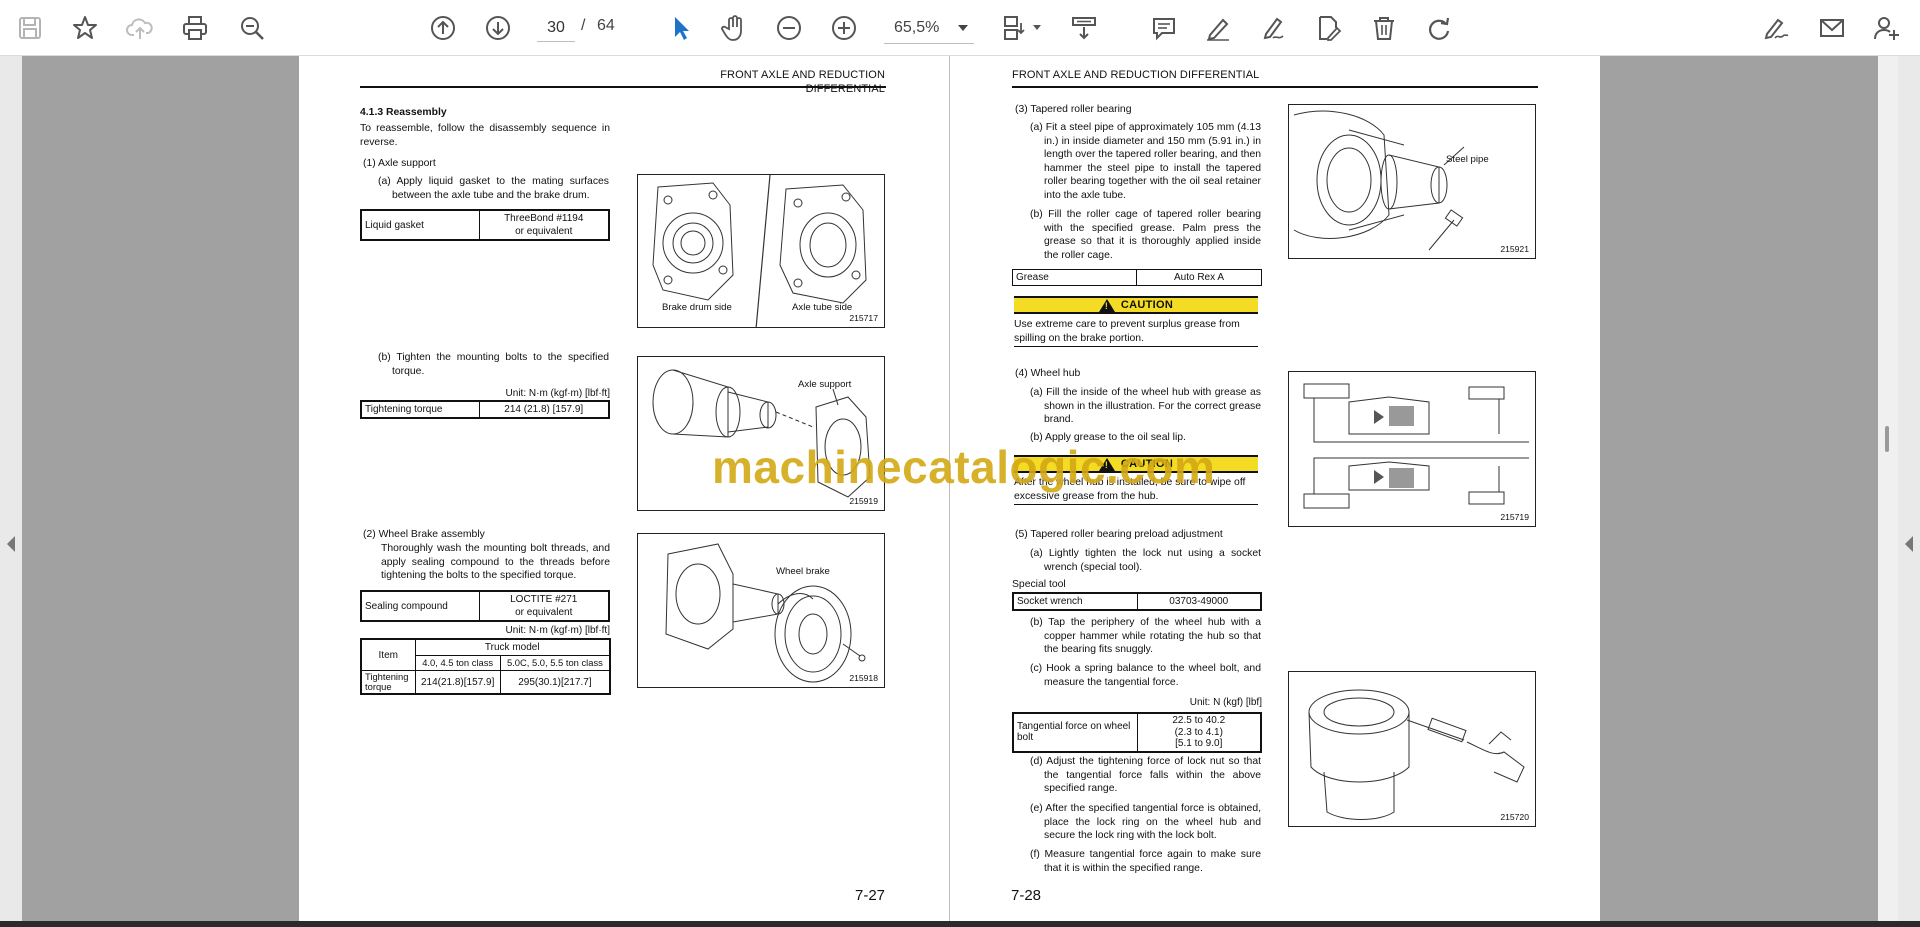 The height and width of the screenshot is (927, 1920). Describe the element at coordinates (1514, 516) in the screenshot. I see `figure-number: 215719` at that location.